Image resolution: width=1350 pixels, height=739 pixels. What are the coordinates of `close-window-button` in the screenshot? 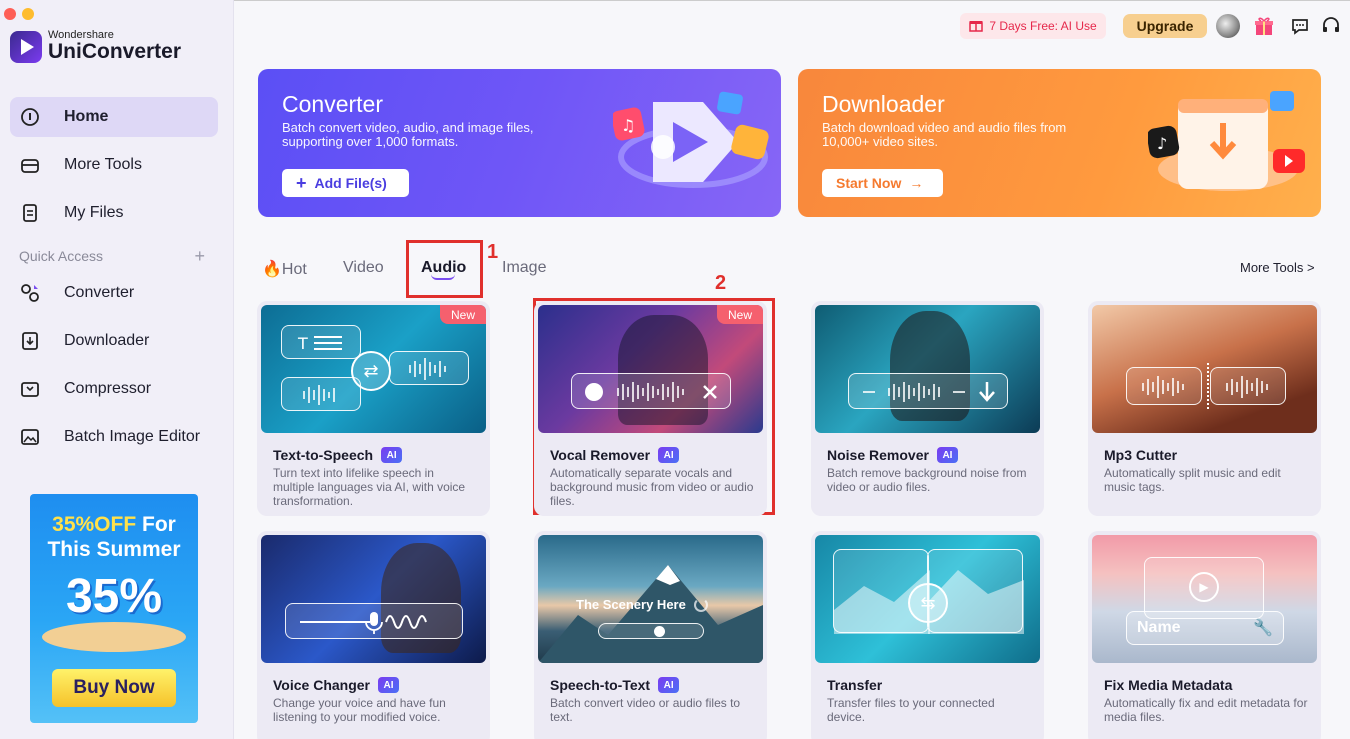 It's located at (10, 14).